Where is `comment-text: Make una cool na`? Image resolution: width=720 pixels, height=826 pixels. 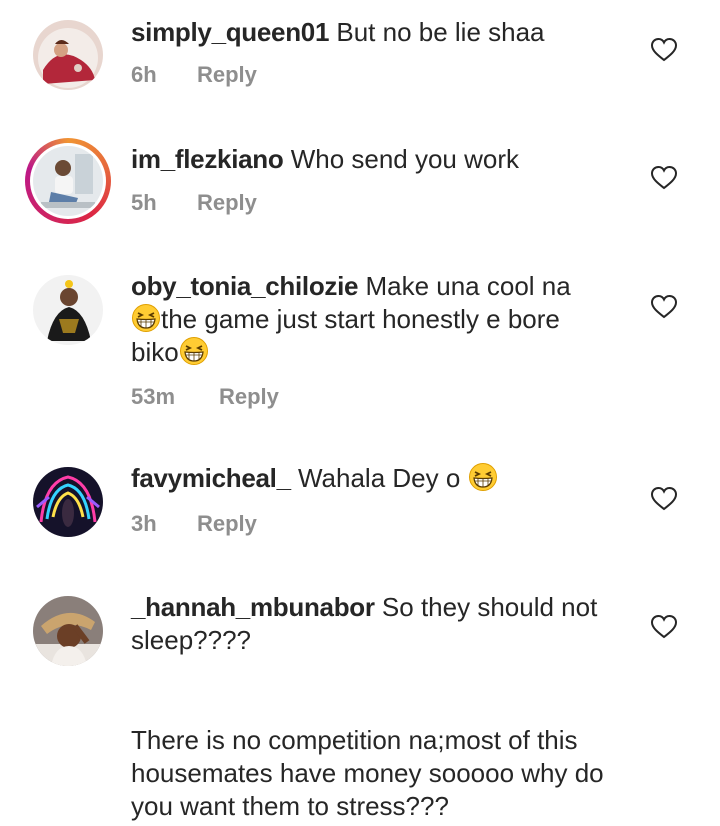
comment-text: Make una cool na is located at coordinates (468, 286).